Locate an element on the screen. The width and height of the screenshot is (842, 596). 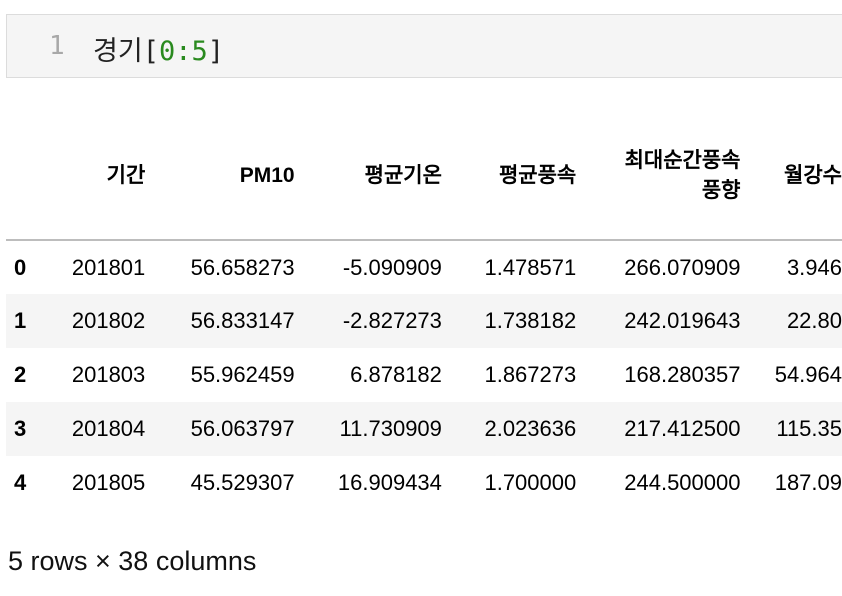
code-slice-end: 5 is located at coordinates (199, 51).